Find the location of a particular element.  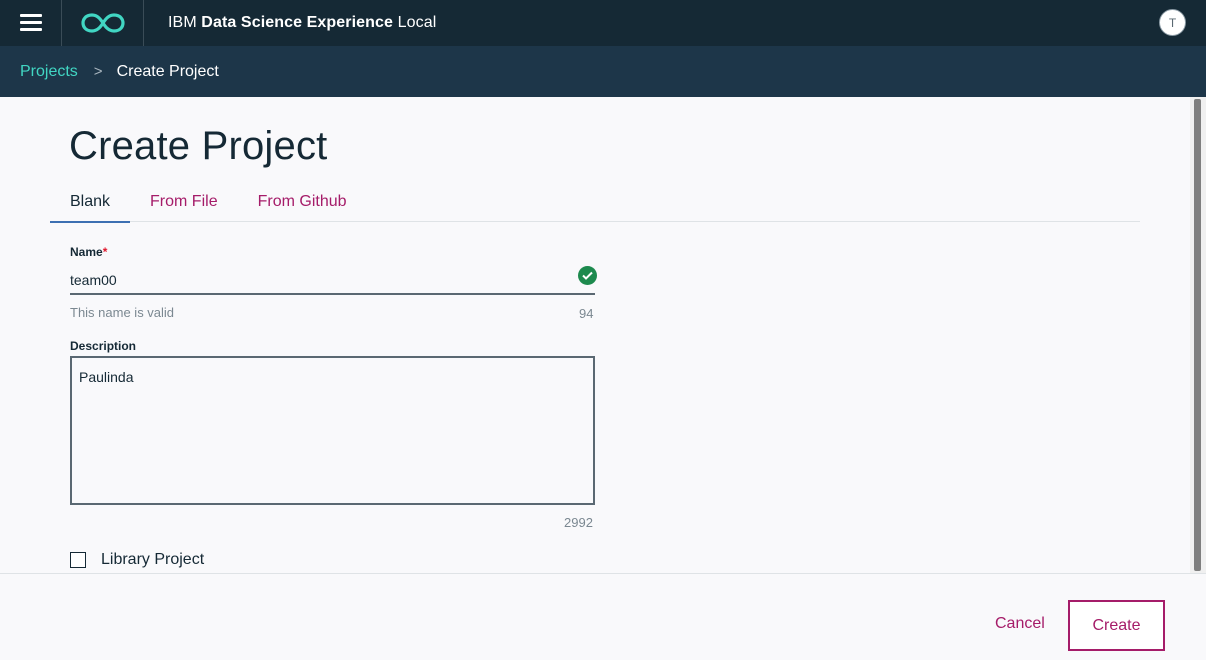

scrollbar-thumb is located at coordinates (1197, 335).